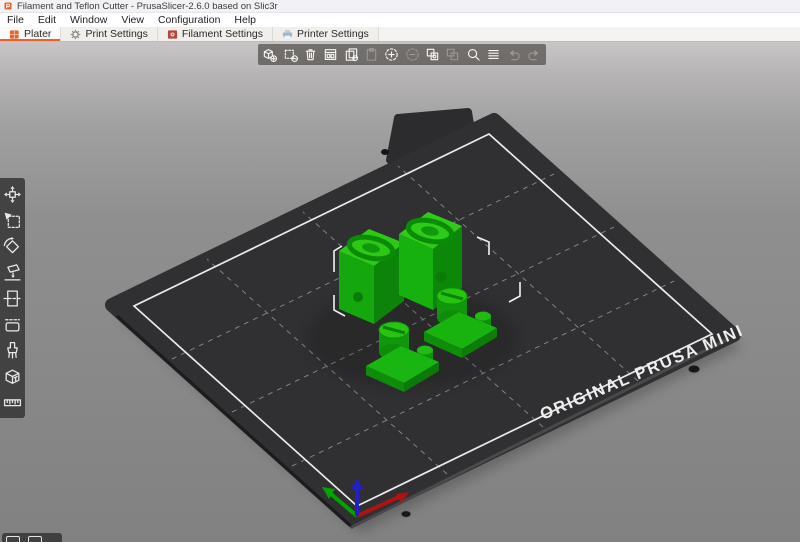 This screenshot has height=542, width=800. What do you see at coordinates (392, 55) in the screenshot?
I see `toolbar-add-instance-button` at bounding box center [392, 55].